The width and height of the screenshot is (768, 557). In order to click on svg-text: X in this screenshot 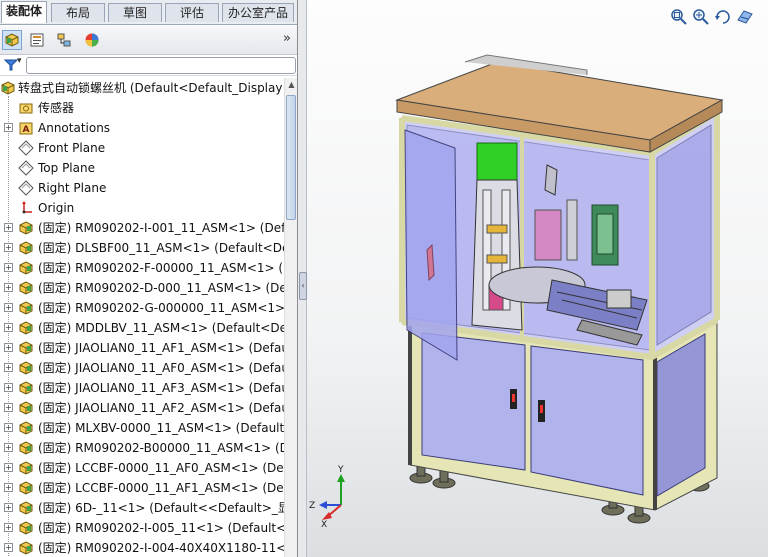, I will do `click(324, 525)`.